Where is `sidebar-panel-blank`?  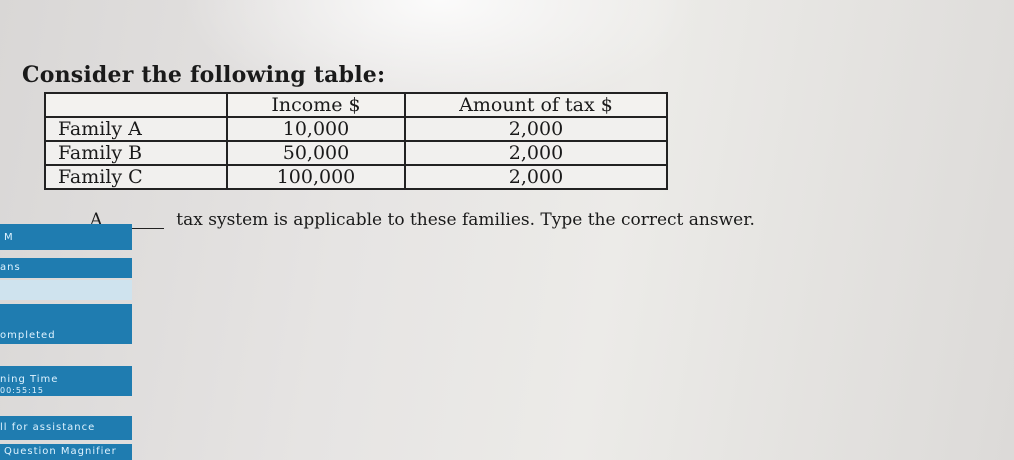
sidebar-panel-blank is located at coordinates (66, 290).